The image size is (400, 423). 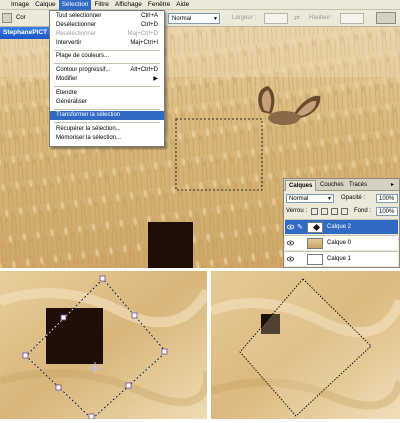 I want to click on menu-affichage: Affichage, so click(x=128, y=5).